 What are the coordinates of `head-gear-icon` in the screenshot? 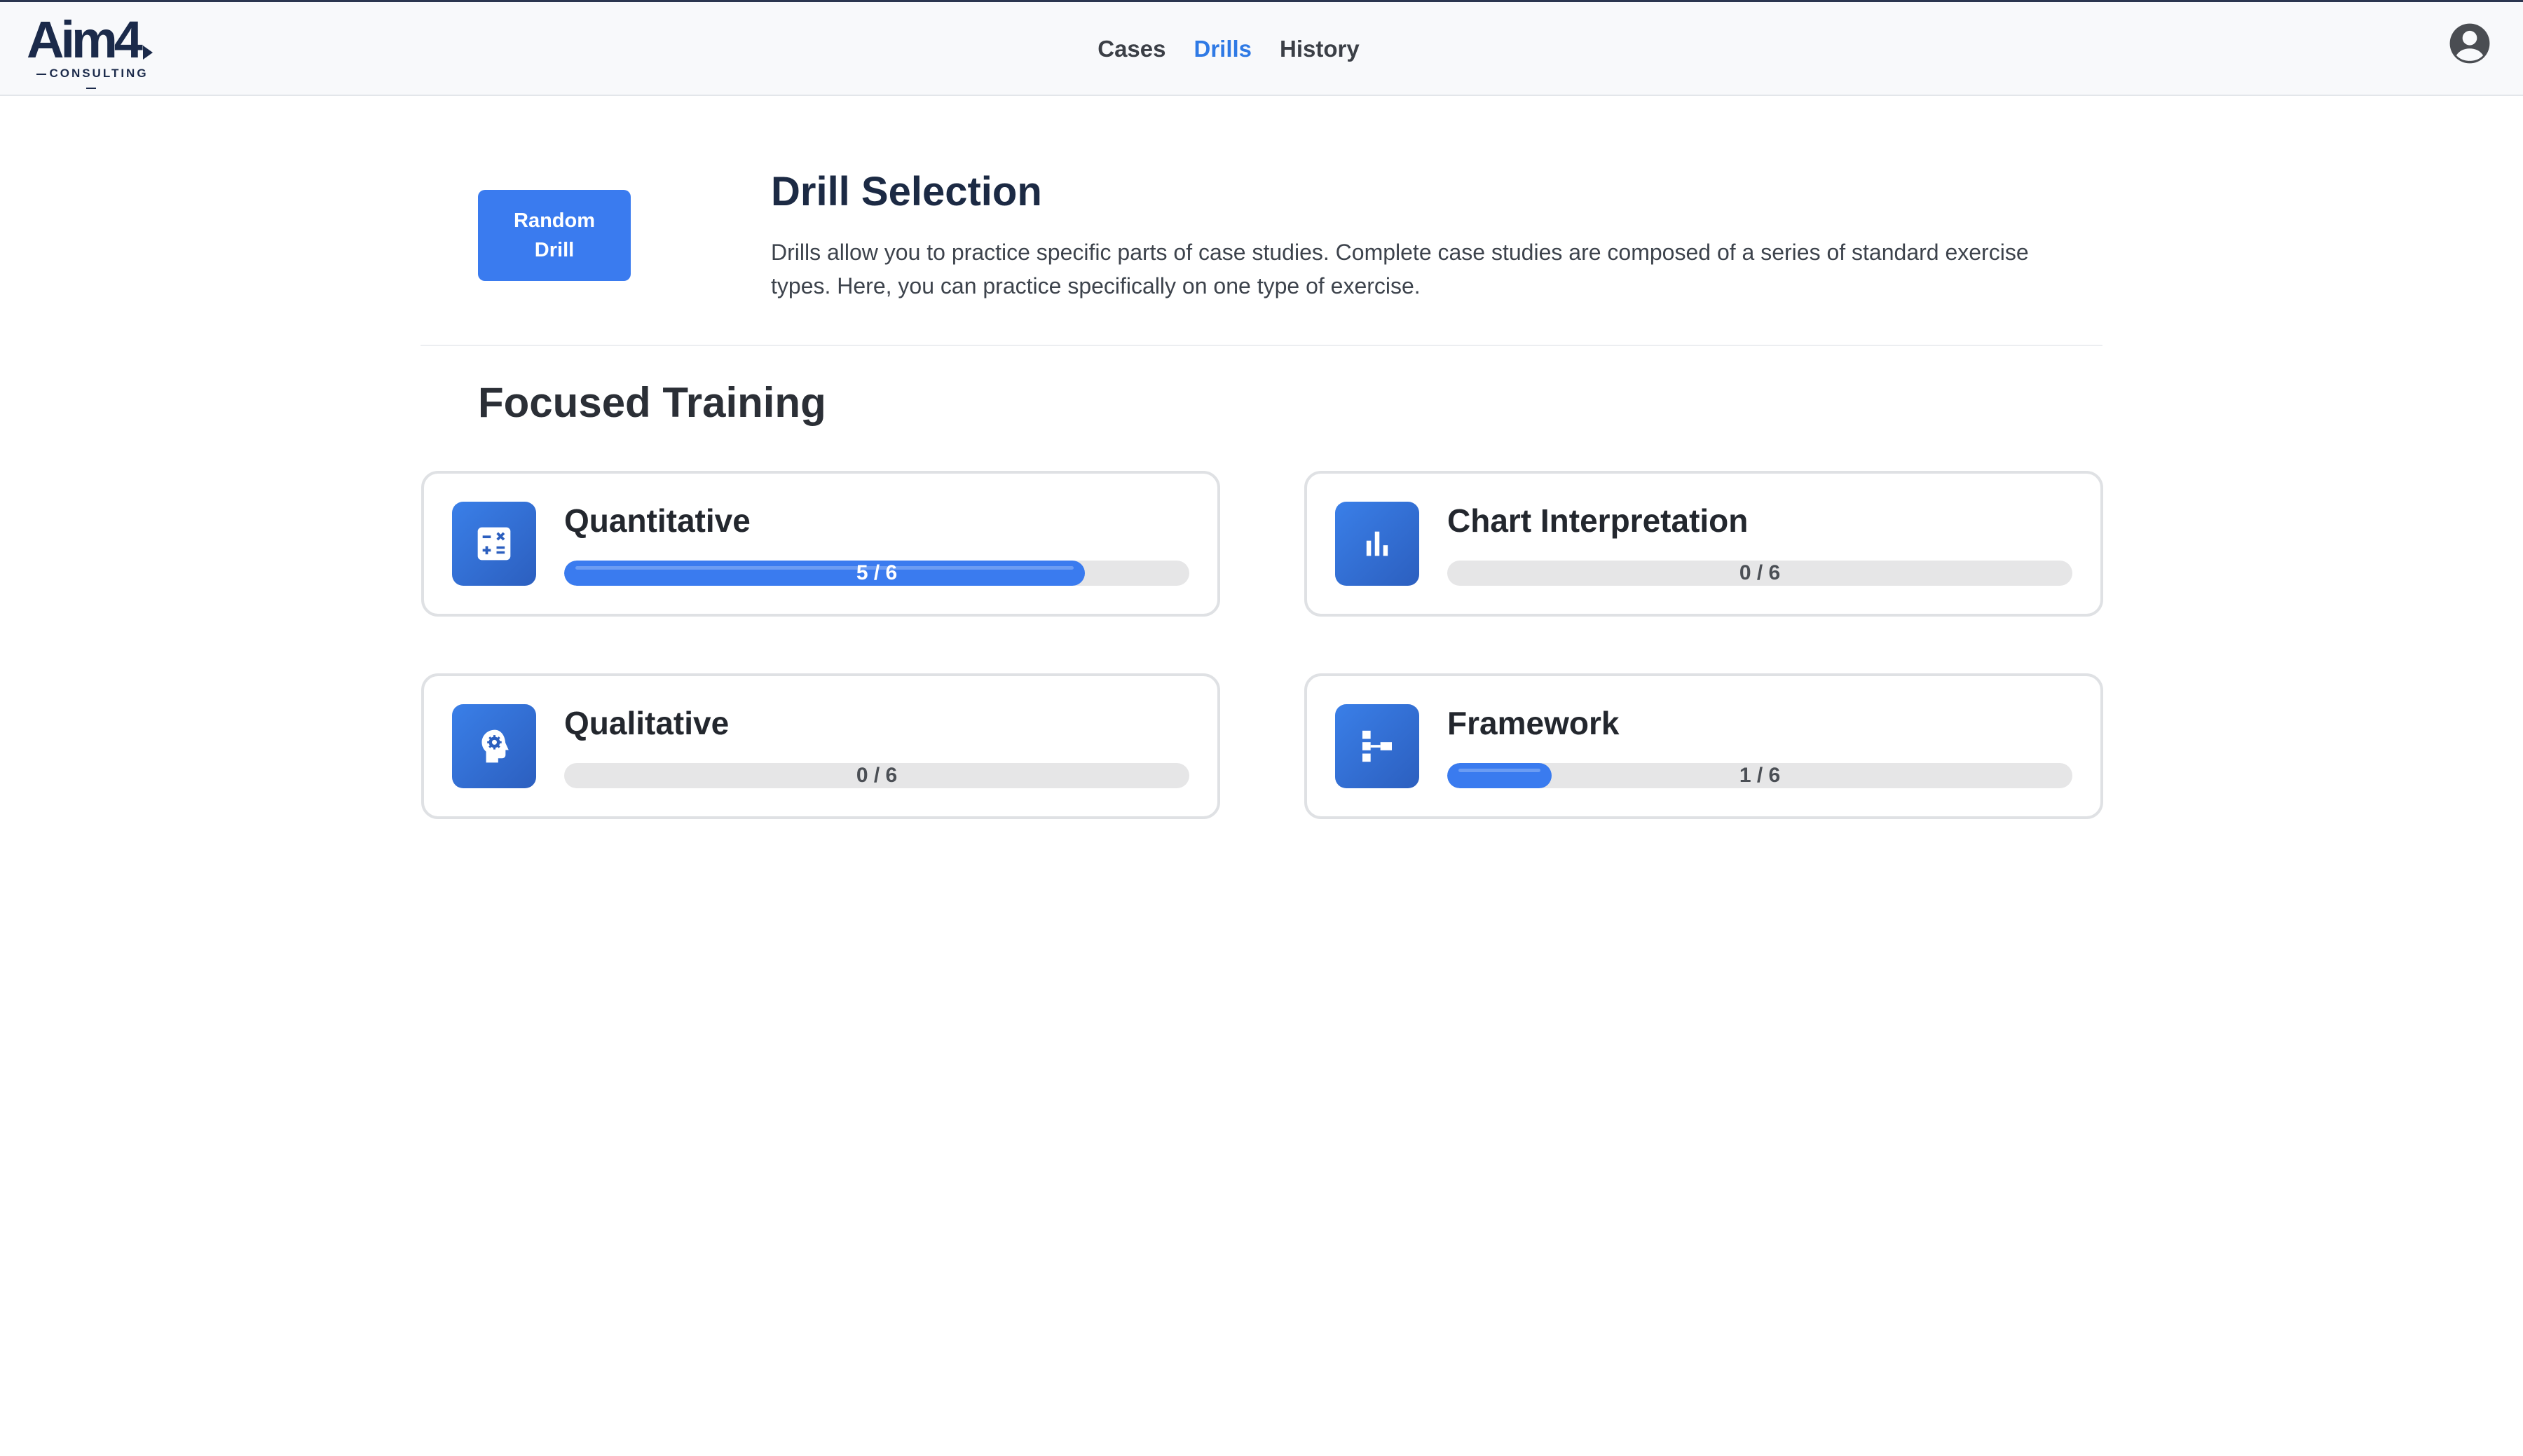 It's located at (494, 746).